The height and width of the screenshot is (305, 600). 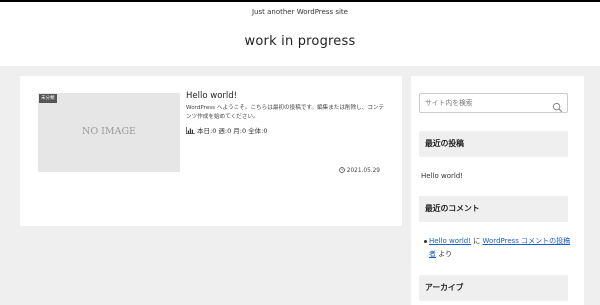 What do you see at coordinates (444, 254) in the screenshot?
I see `comment-by-text: より` at bounding box center [444, 254].